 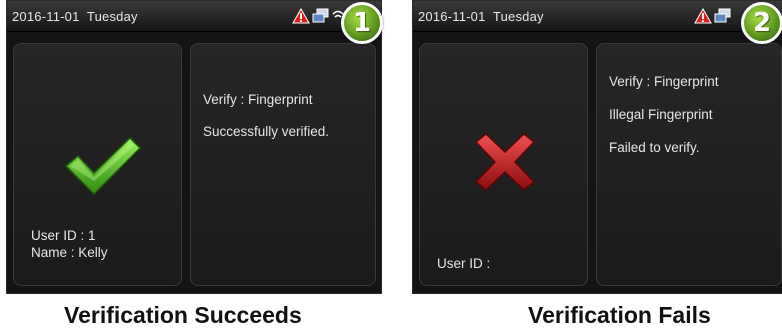 I want to click on verify-error-label: Illegal Fingerprint, so click(x=661, y=114).